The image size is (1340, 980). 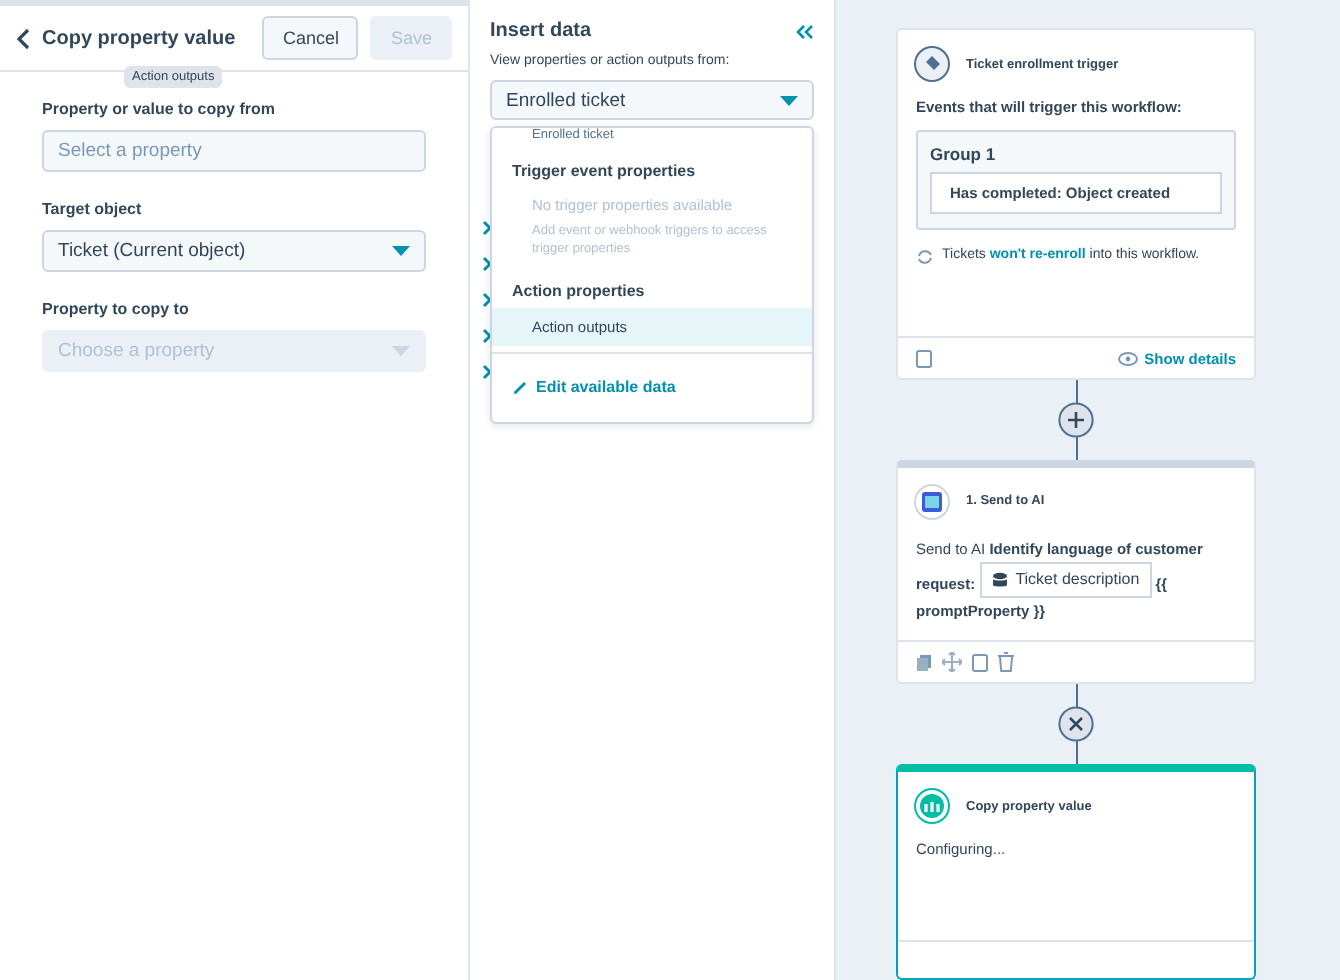 I want to click on property-token: Ticket description, so click(x=1065, y=580).